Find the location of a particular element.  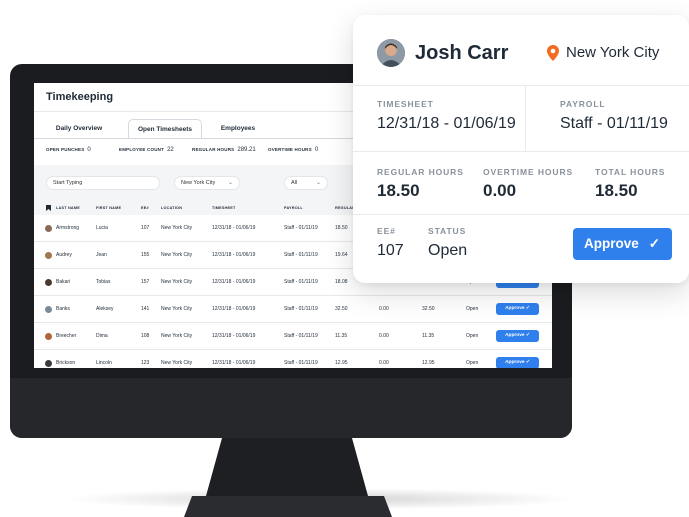

cell-ee-number: 155 is located at coordinates (145, 255).